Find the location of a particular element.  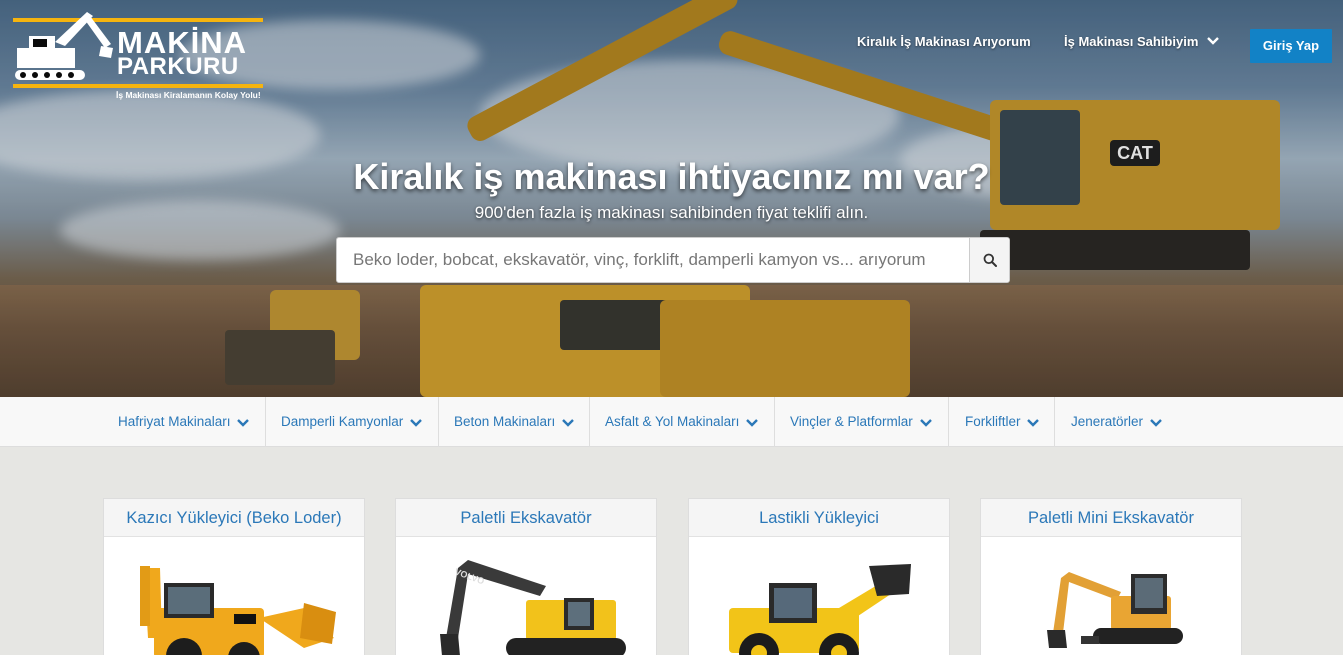

category-asfalt: Asfalt & Yol Makinaları is located at coordinates (681, 422).